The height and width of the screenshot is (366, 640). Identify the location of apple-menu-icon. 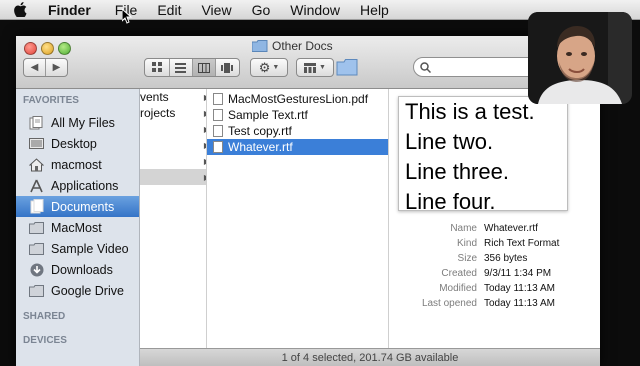
(25, 9).